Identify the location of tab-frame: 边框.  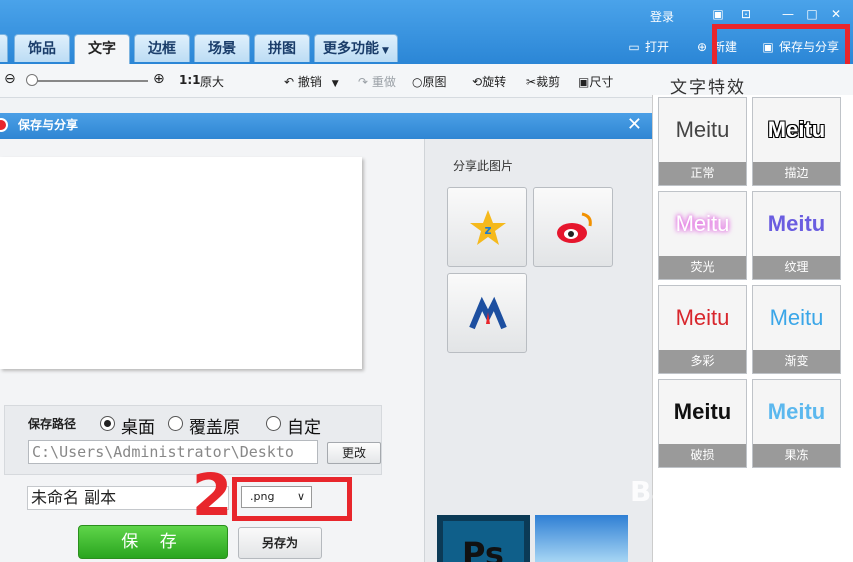
(162, 48).